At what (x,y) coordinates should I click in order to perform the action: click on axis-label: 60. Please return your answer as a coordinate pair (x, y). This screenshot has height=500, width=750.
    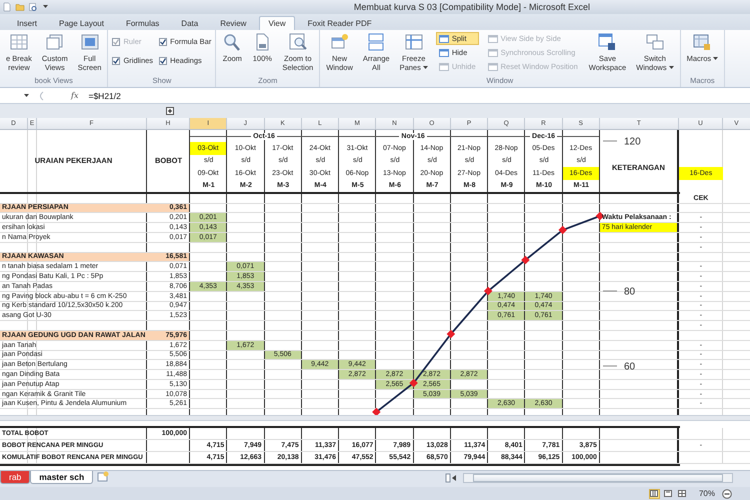
    Looking at the image, I should click on (630, 367).